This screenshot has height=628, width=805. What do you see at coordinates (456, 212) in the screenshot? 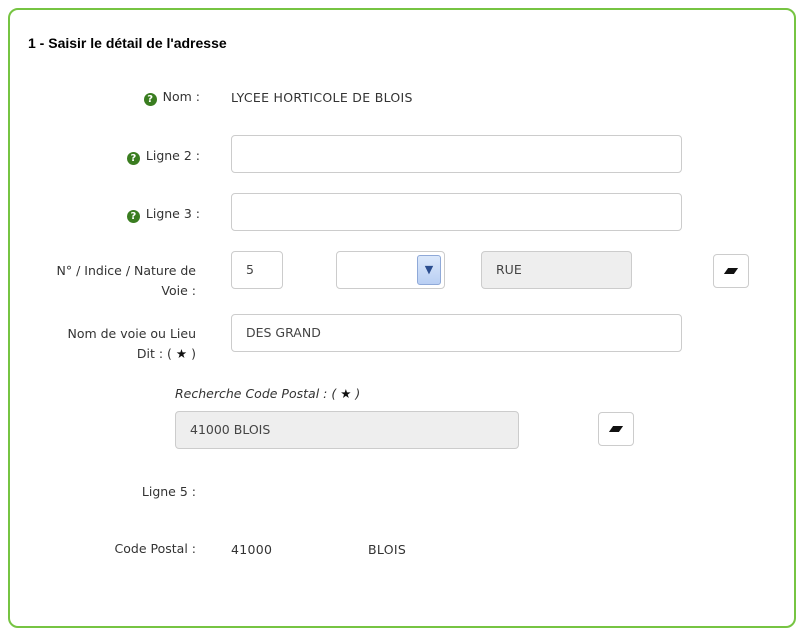
I see `ligne3-input` at bounding box center [456, 212].